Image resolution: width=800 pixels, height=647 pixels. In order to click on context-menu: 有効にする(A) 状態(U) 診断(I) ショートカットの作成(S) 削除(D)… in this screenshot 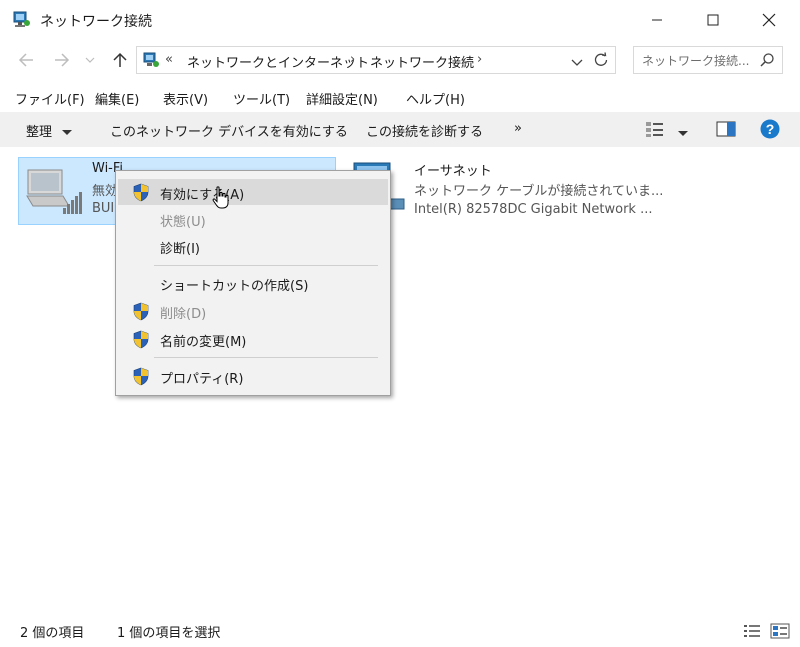, I will do `click(253, 283)`.